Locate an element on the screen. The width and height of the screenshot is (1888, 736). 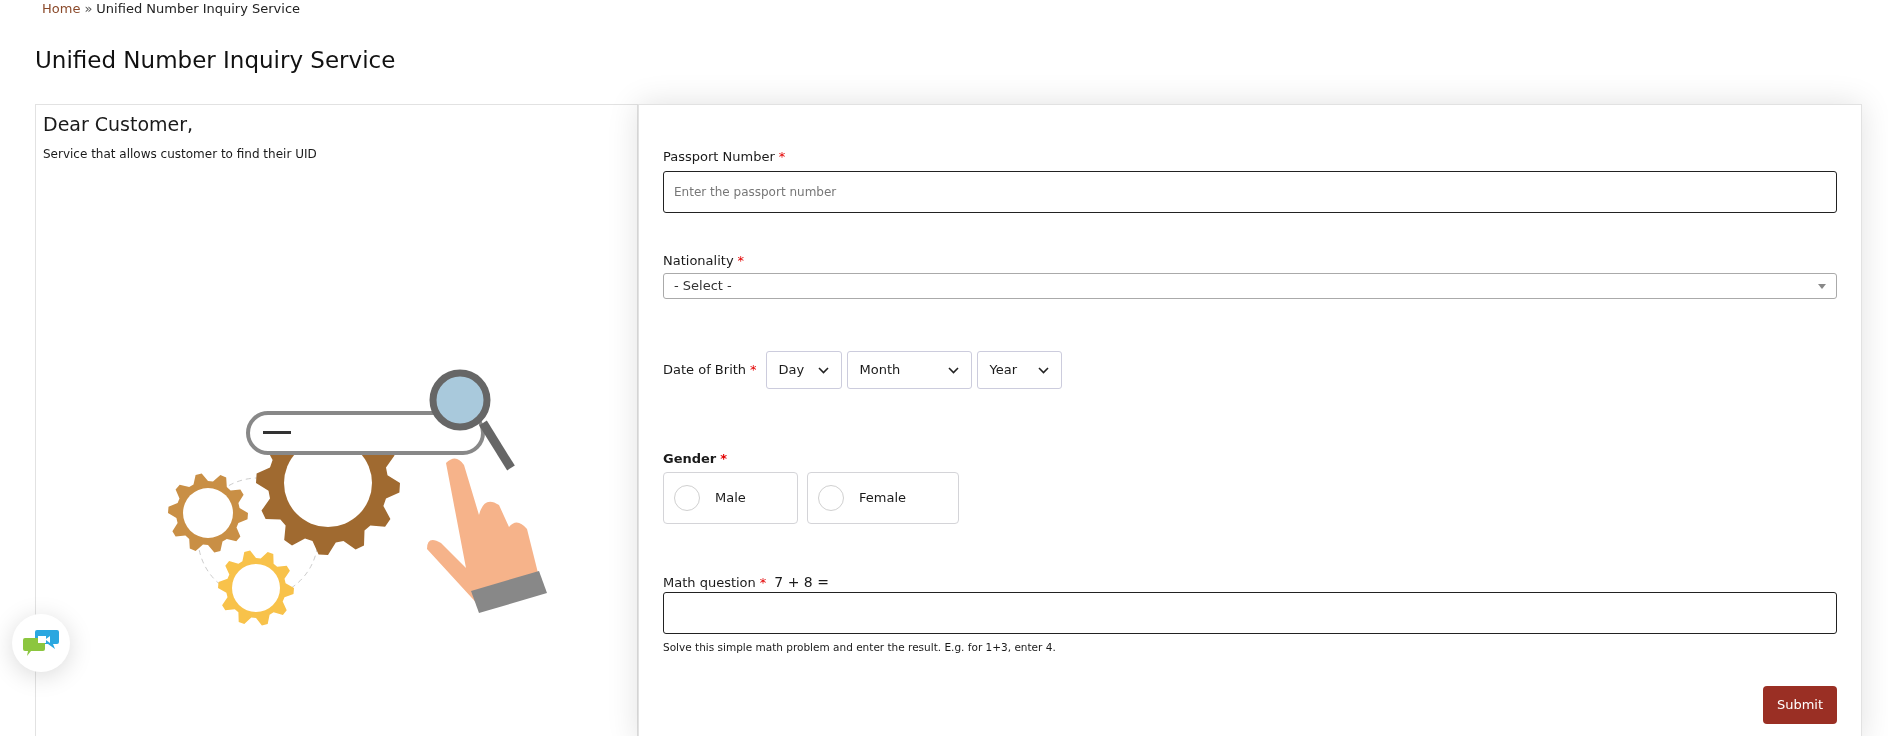
passport-input: Enter the passport number is located at coordinates (1250, 192).